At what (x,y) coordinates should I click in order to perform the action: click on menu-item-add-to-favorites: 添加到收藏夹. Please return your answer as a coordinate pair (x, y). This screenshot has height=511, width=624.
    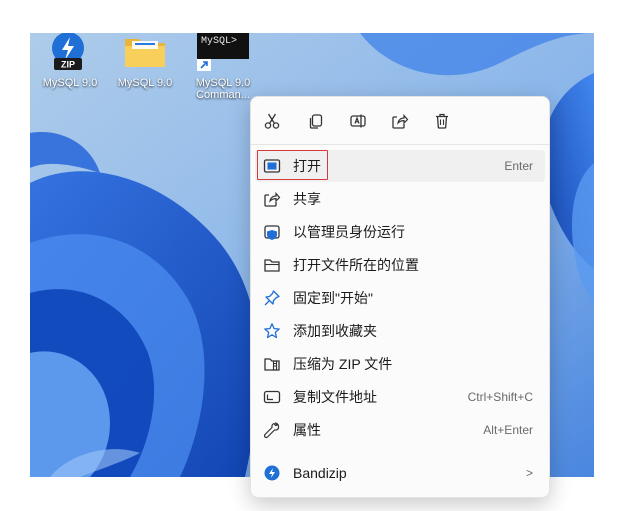
    Looking at the image, I should click on (400, 331).